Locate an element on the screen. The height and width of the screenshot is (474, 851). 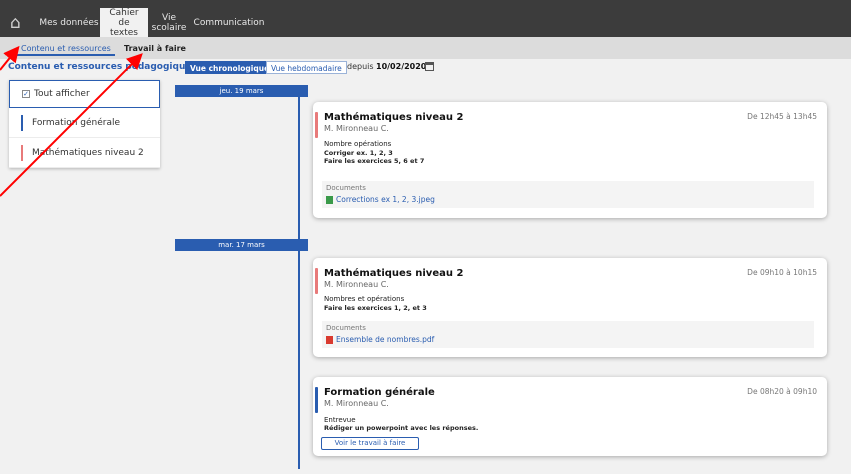
section-title: Contenu et ressources pédagogiques is located at coordinates (102, 67).